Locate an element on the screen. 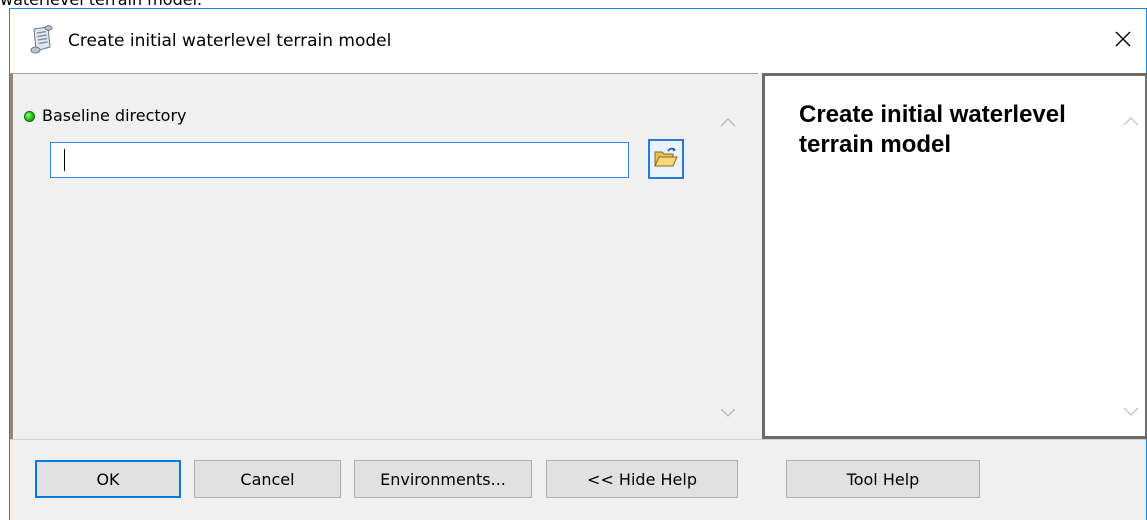  close-button is located at coordinates (1123, 41).